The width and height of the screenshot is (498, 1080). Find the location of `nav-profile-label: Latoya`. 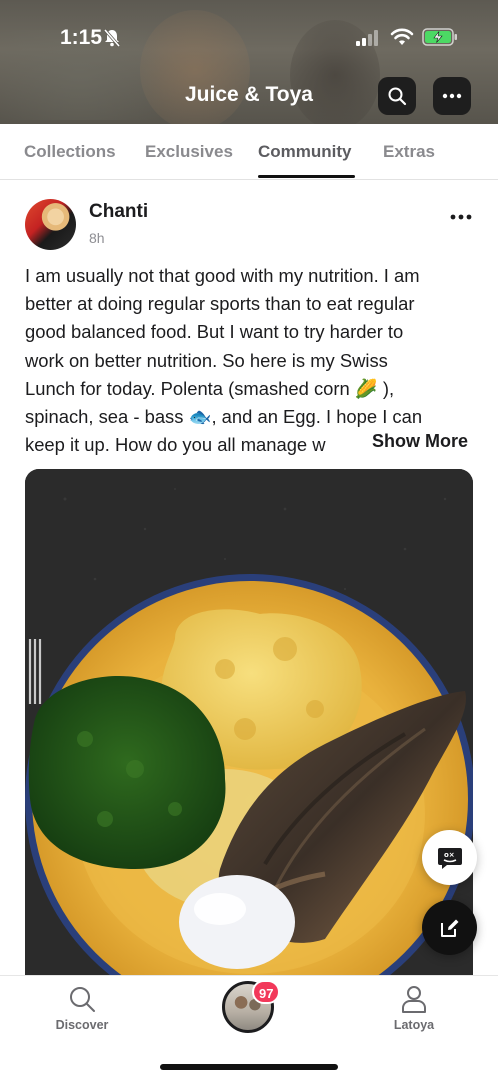

nav-profile-label: Latoya is located at coordinates (414, 1025).